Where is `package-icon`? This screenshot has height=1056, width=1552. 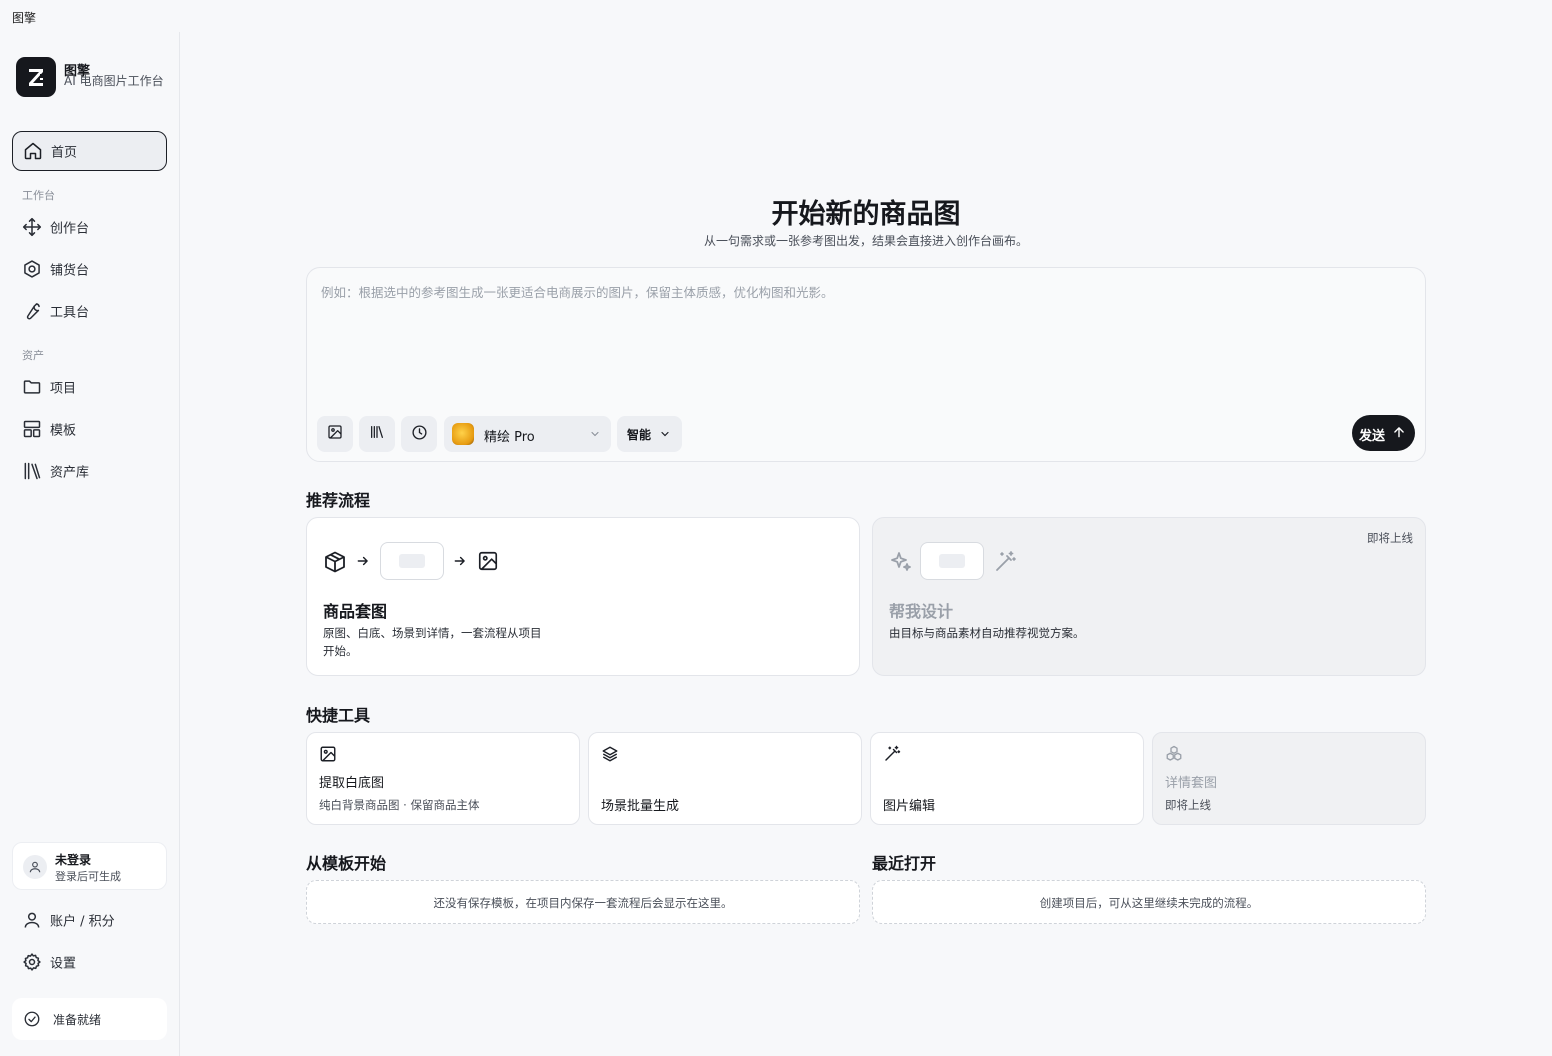 package-icon is located at coordinates (335, 564).